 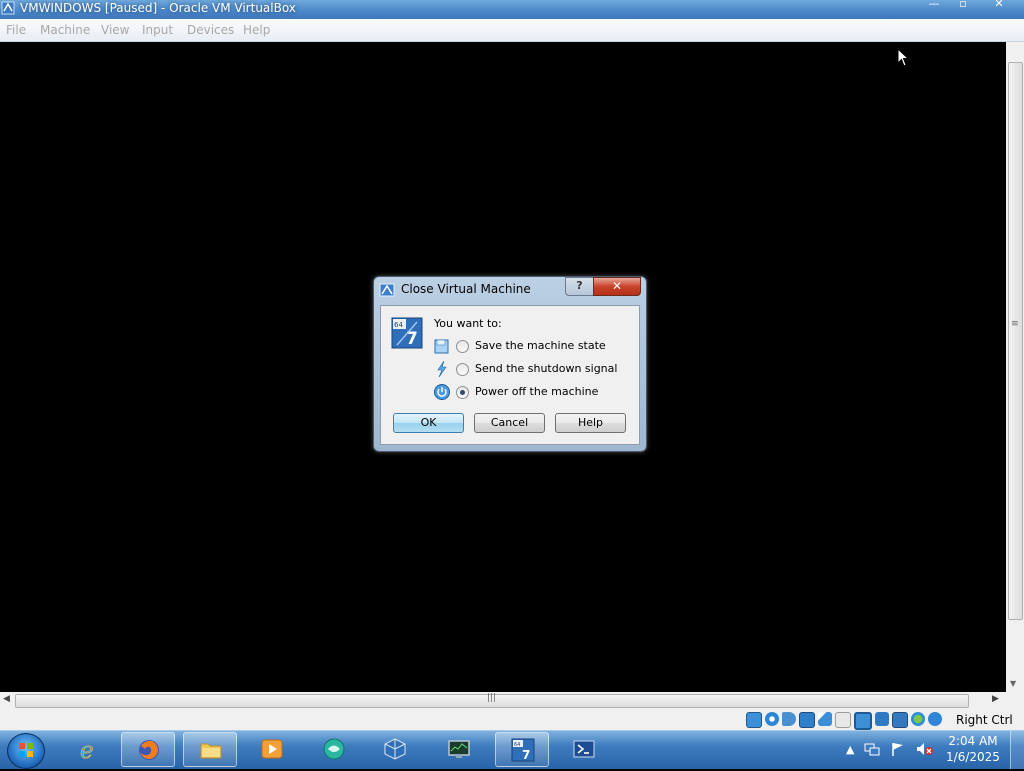 What do you see at coordinates (754, 720) in the screenshot?
I see `hard-disk-icon` at bounding box center [754, 720].